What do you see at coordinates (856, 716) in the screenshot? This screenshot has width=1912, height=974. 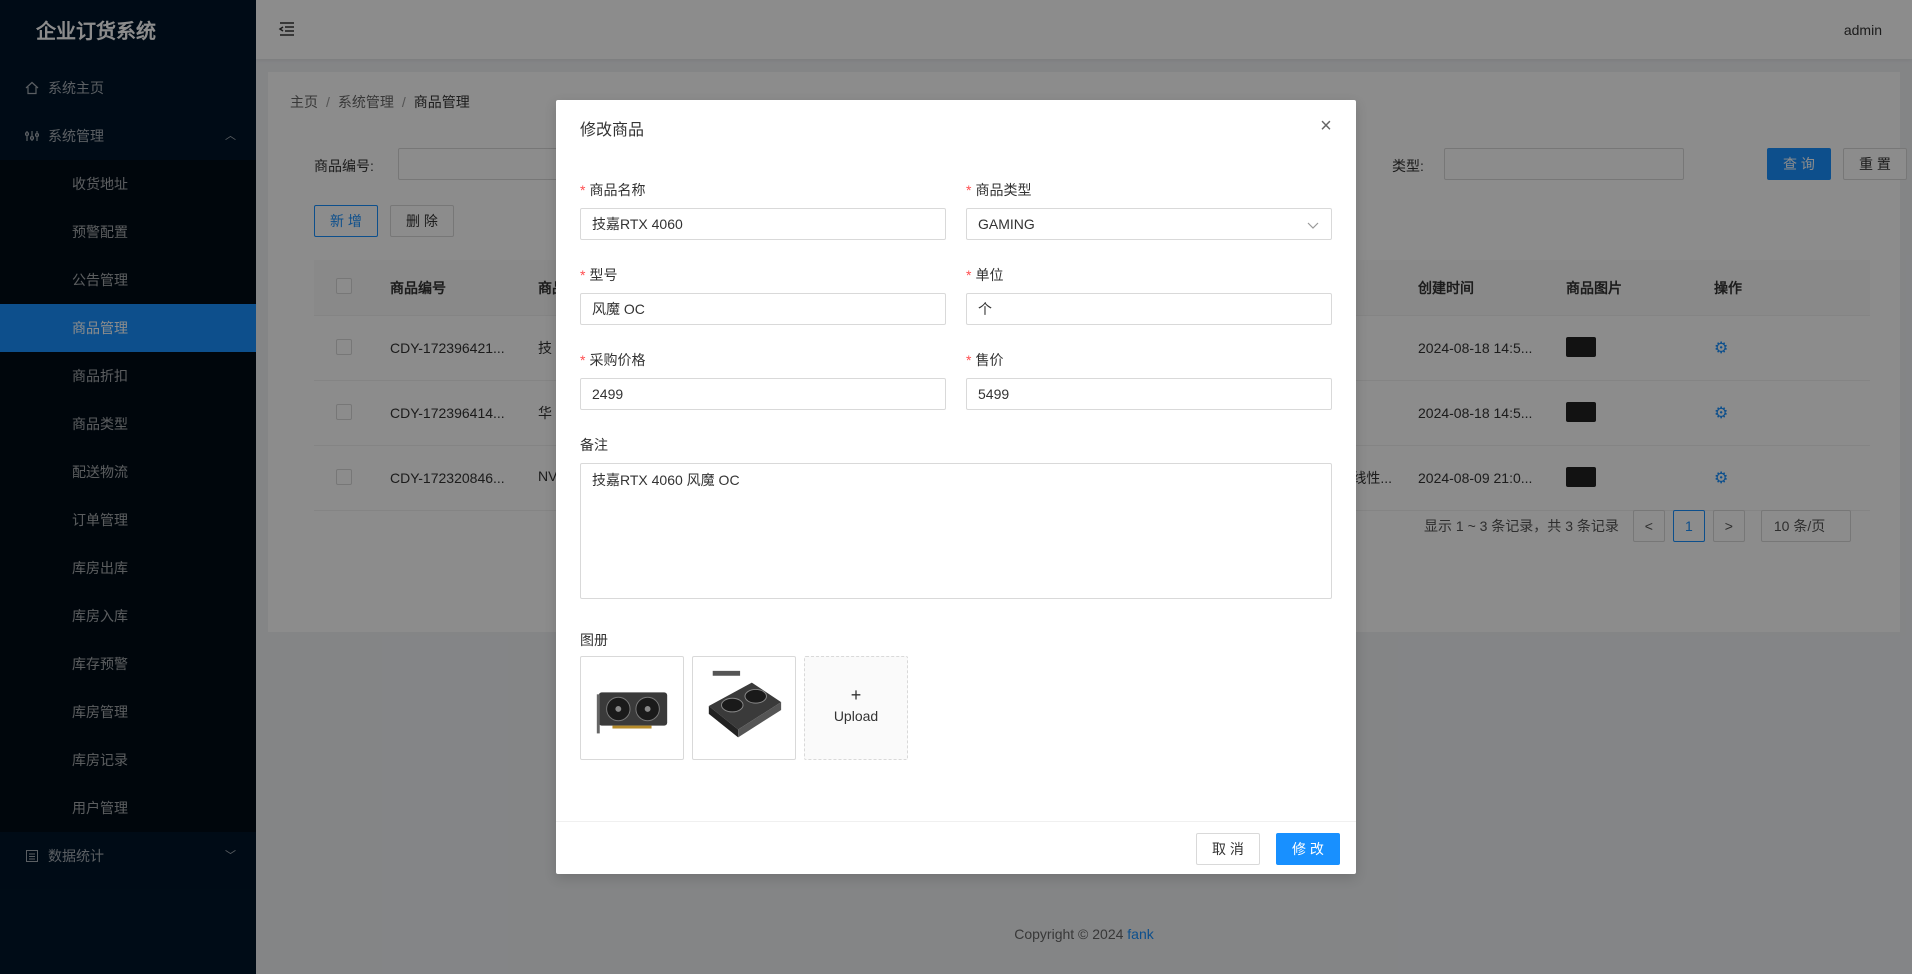 I see `upload-label: Upload` at bounding box center [856, 716].